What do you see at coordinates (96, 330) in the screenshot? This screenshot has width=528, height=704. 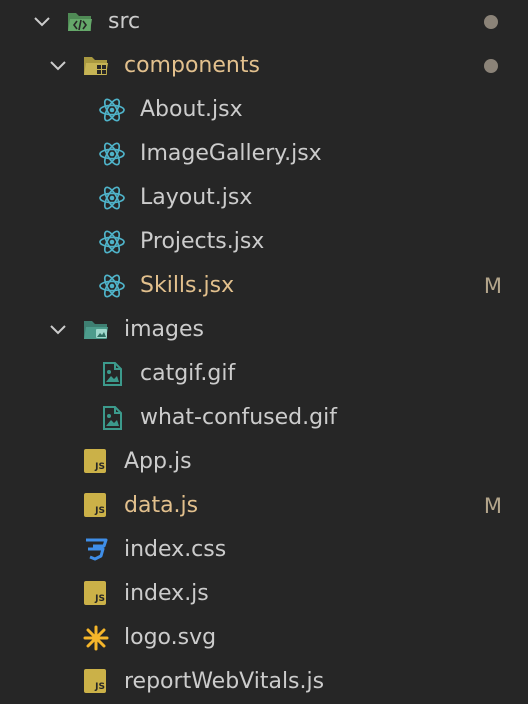 I see `folder-images-open-icon` at bounding box center [96, 330].